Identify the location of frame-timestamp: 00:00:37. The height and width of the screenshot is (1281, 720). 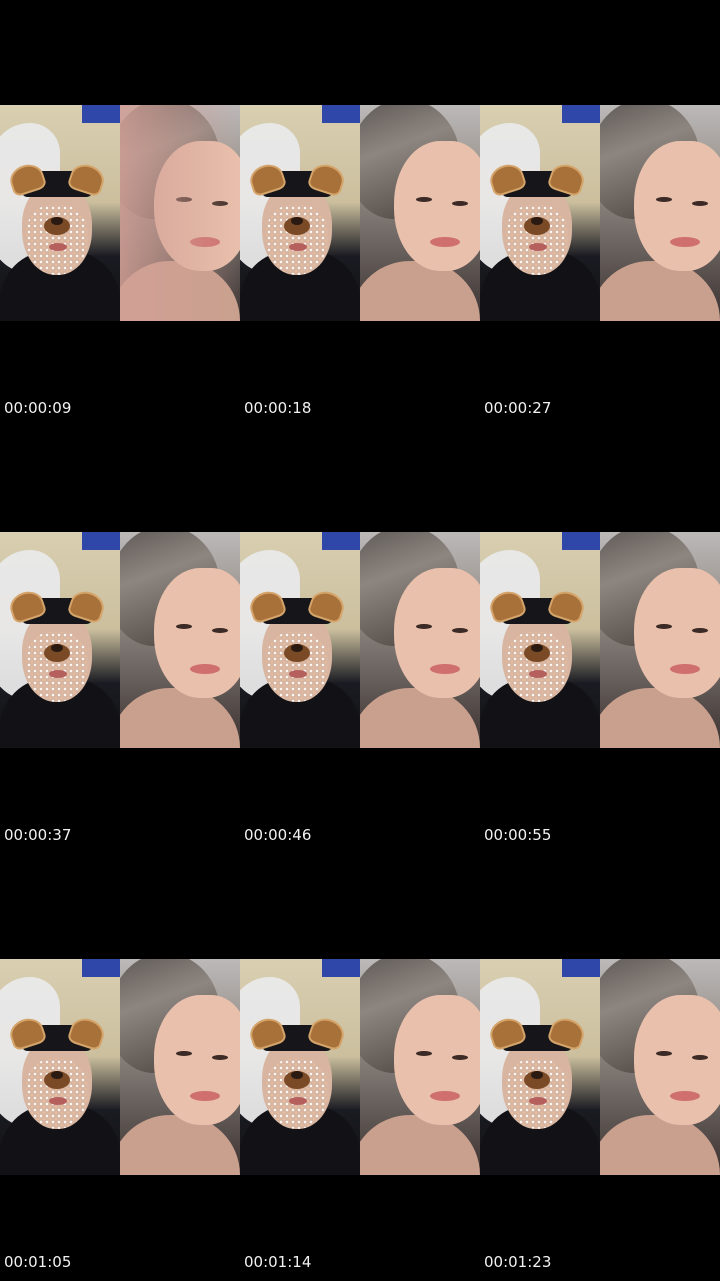
(38, 835).